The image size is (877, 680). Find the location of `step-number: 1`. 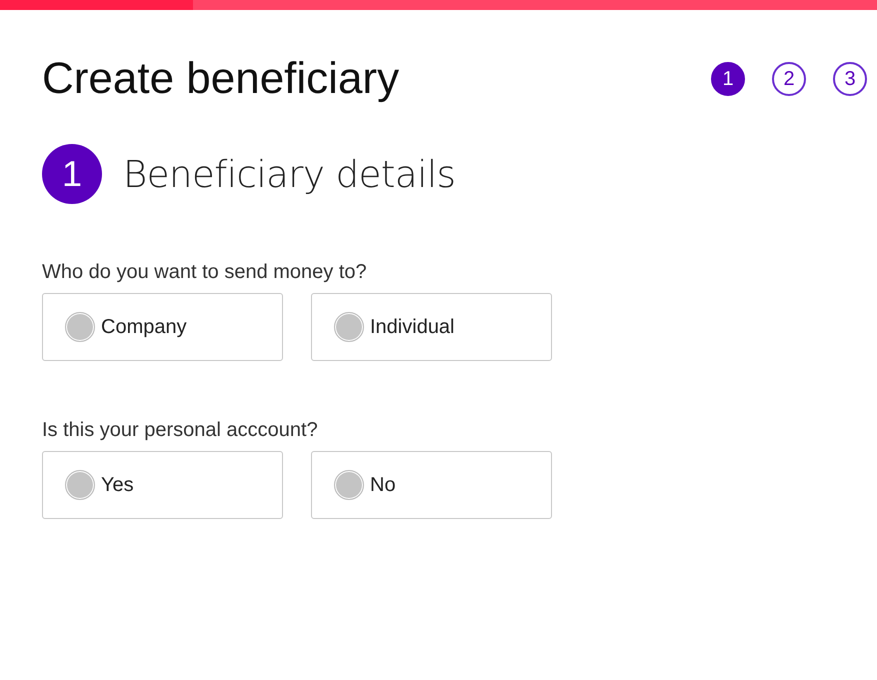

step-number: 1 is located at coordinates (72, 174).